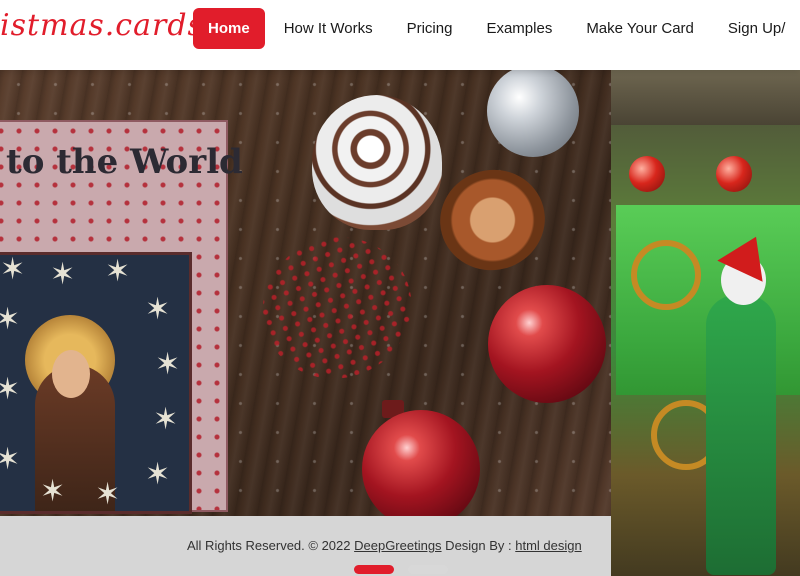 The width and height of the screenshot is (800, 576). I want to click on design-by-label: Design By :, so click(478, 545).